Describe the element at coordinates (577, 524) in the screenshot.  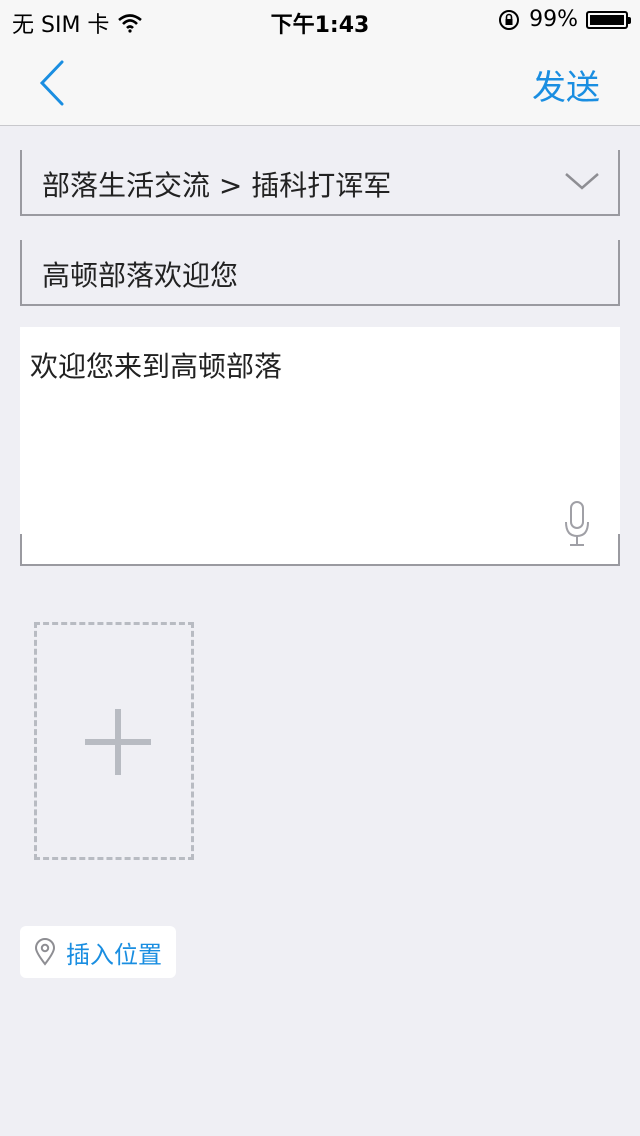
I see `microphone-icon` at that location.